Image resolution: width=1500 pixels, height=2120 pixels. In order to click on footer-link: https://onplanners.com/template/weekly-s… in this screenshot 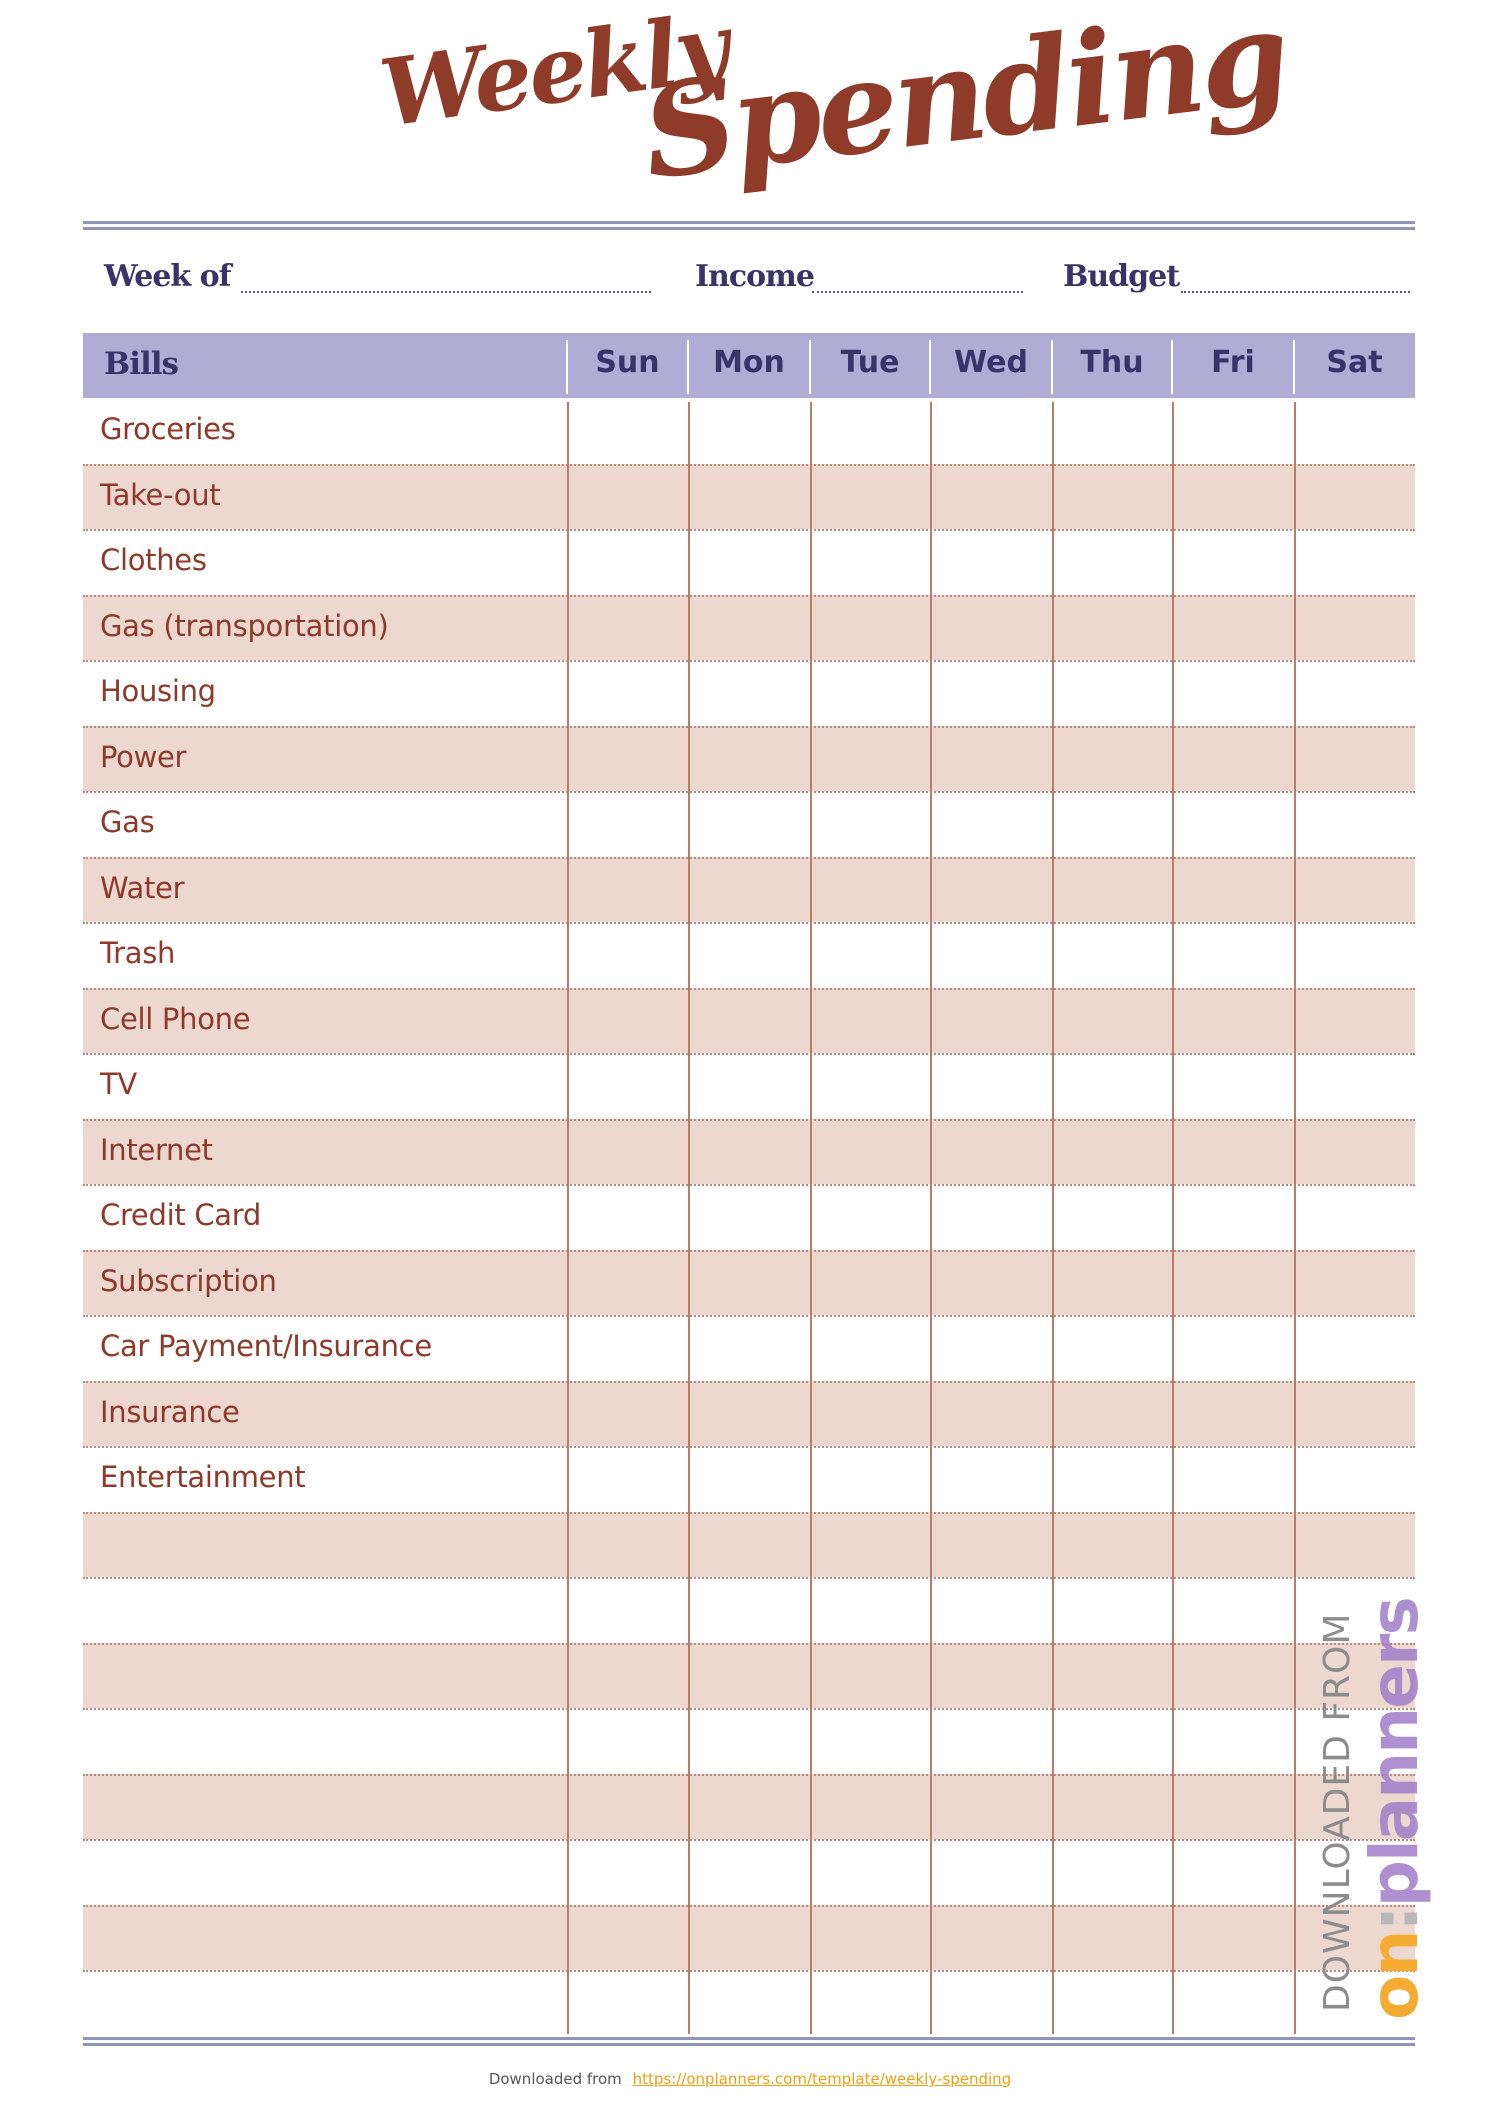, I will do `click(822, 2079)`.